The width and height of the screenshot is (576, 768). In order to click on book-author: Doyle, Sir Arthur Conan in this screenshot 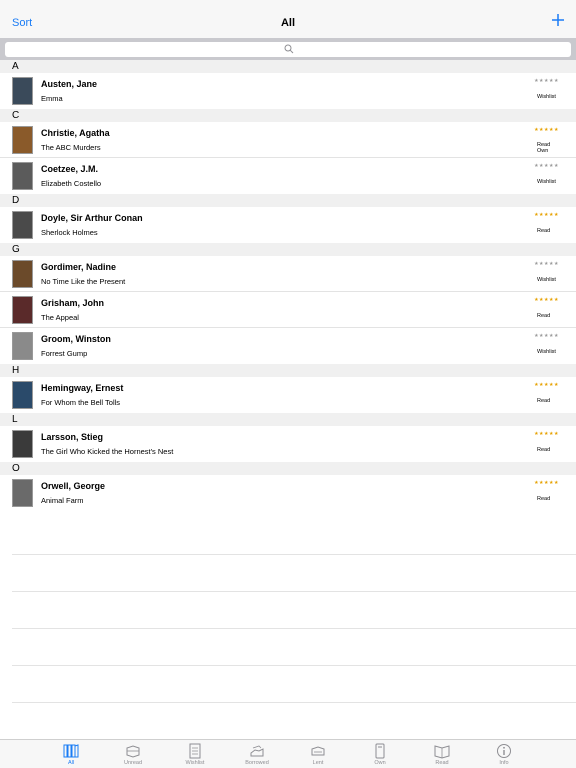, I will do `click(92, 218)`.